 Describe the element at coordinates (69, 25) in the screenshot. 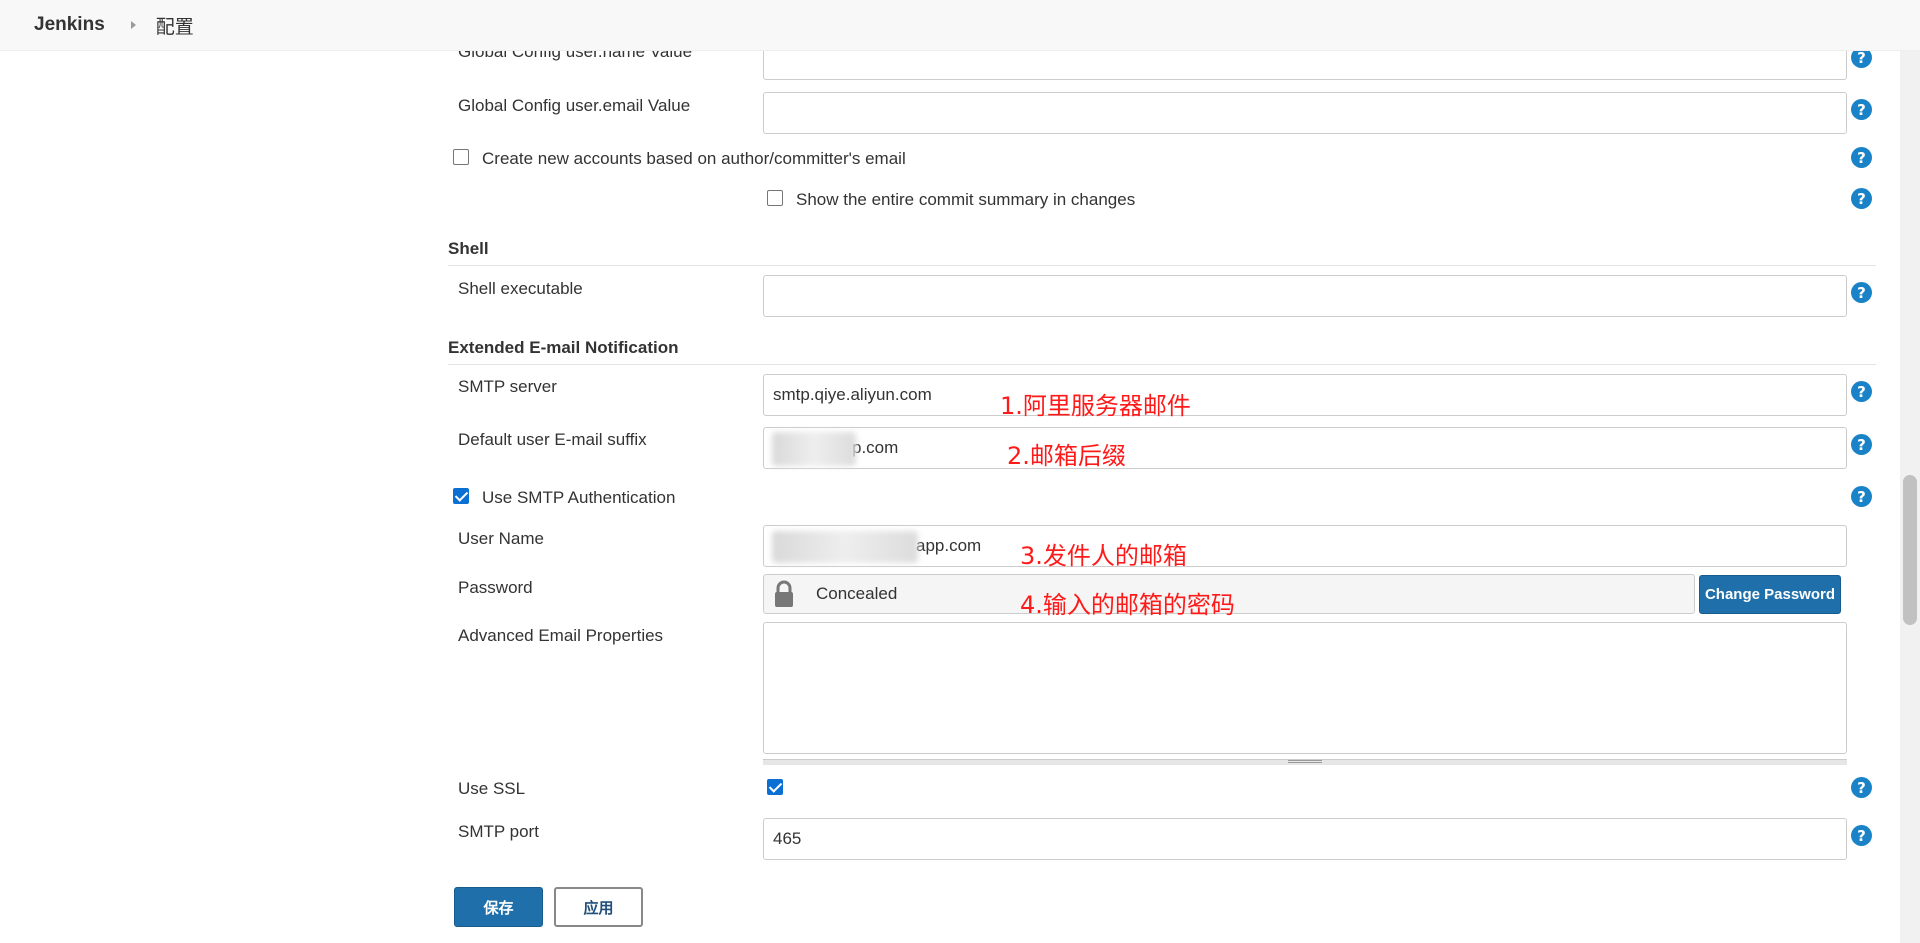

I see `jenkins-home-link: Jenkins` at that location.